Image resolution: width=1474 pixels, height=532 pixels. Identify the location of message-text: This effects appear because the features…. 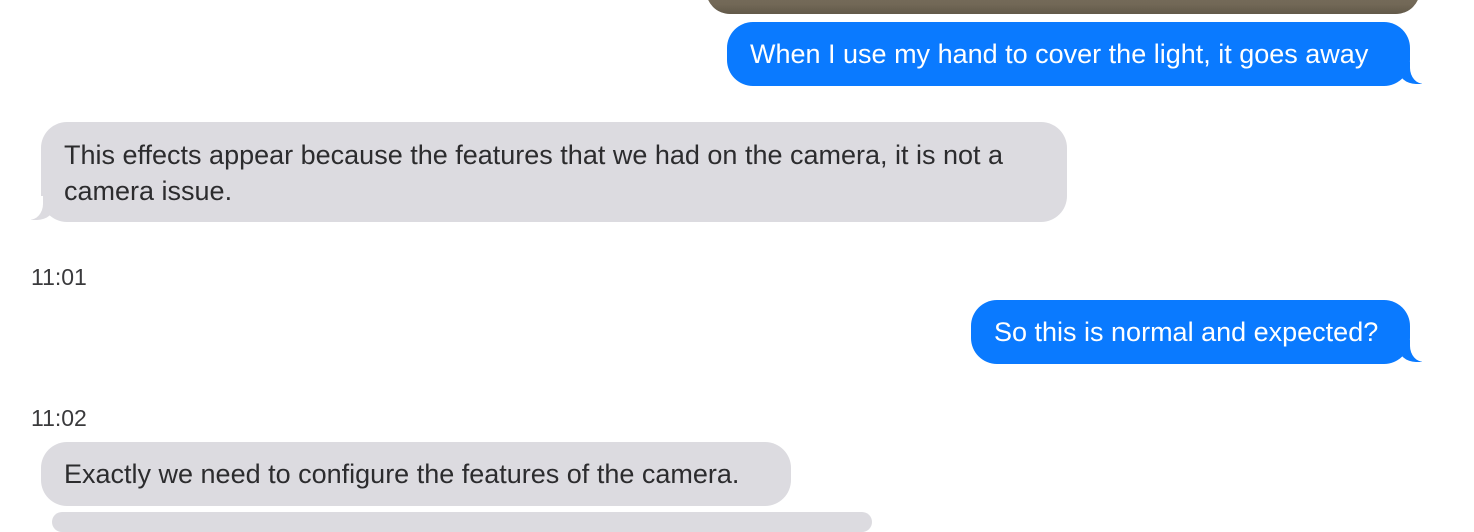
(534, 173).